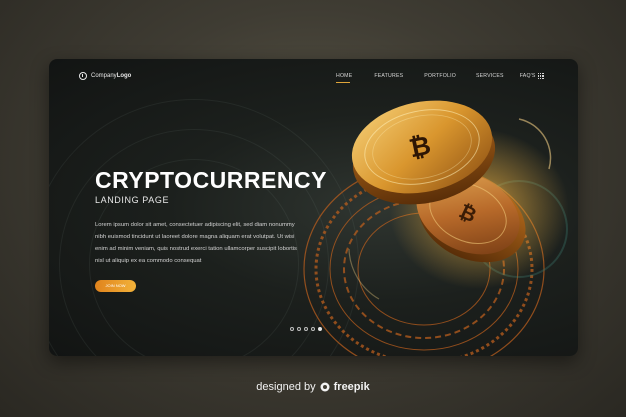  Describe the element at coordinates (132, 200) in the screenshot. I see `hero-subtitle: LANDING PAGE` at that location.